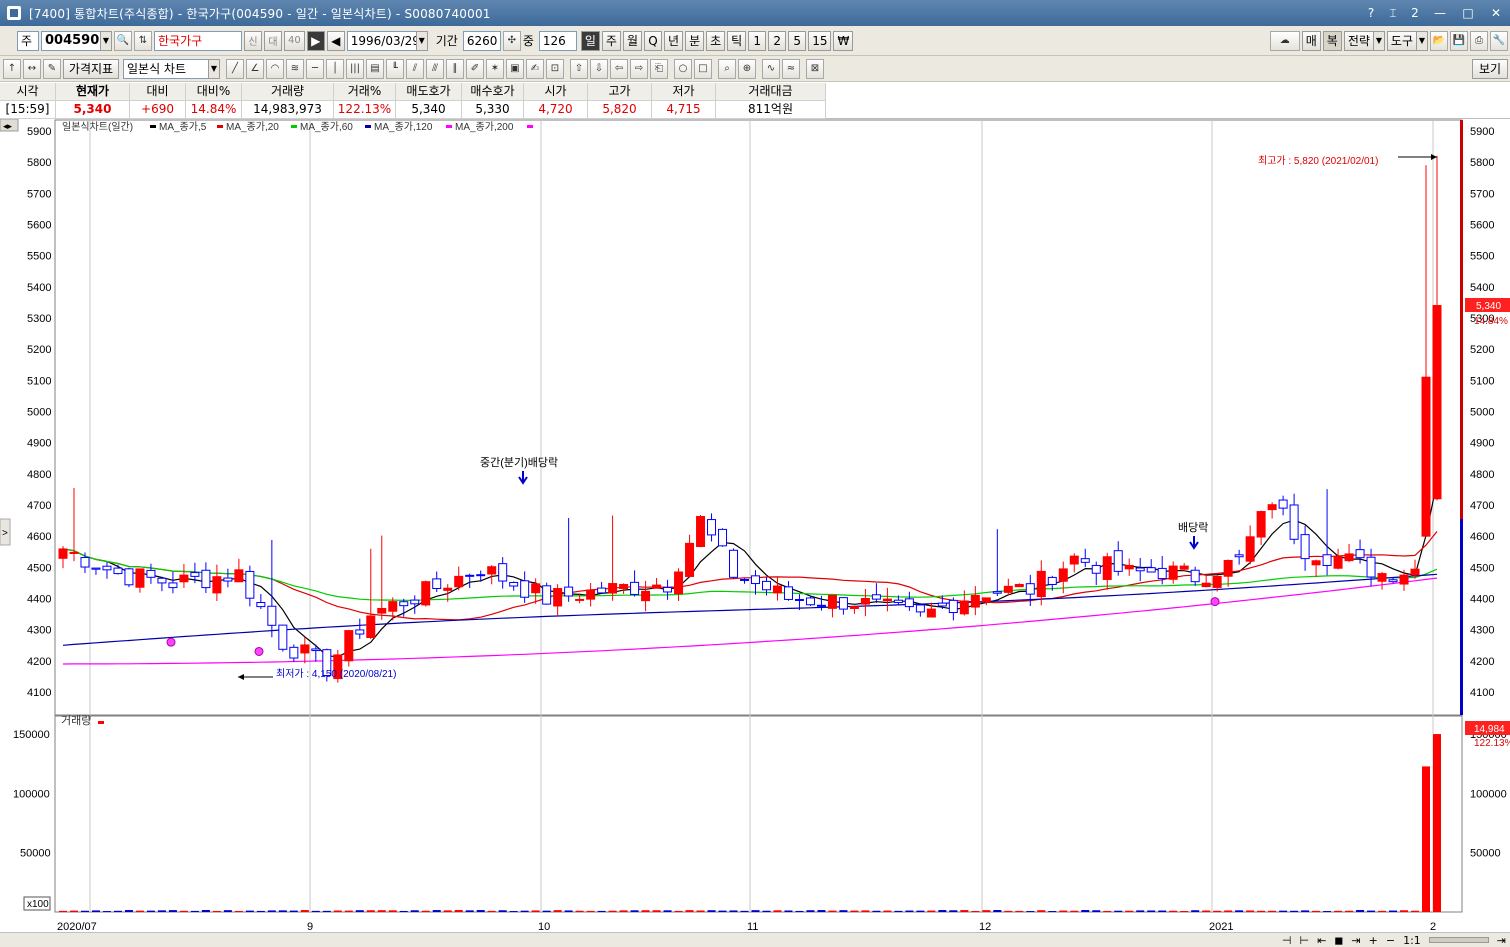  What do you see at coordinates (273, 40) in the screenshot?
I see `tag-large: 대` at bounding box center [273, 40].